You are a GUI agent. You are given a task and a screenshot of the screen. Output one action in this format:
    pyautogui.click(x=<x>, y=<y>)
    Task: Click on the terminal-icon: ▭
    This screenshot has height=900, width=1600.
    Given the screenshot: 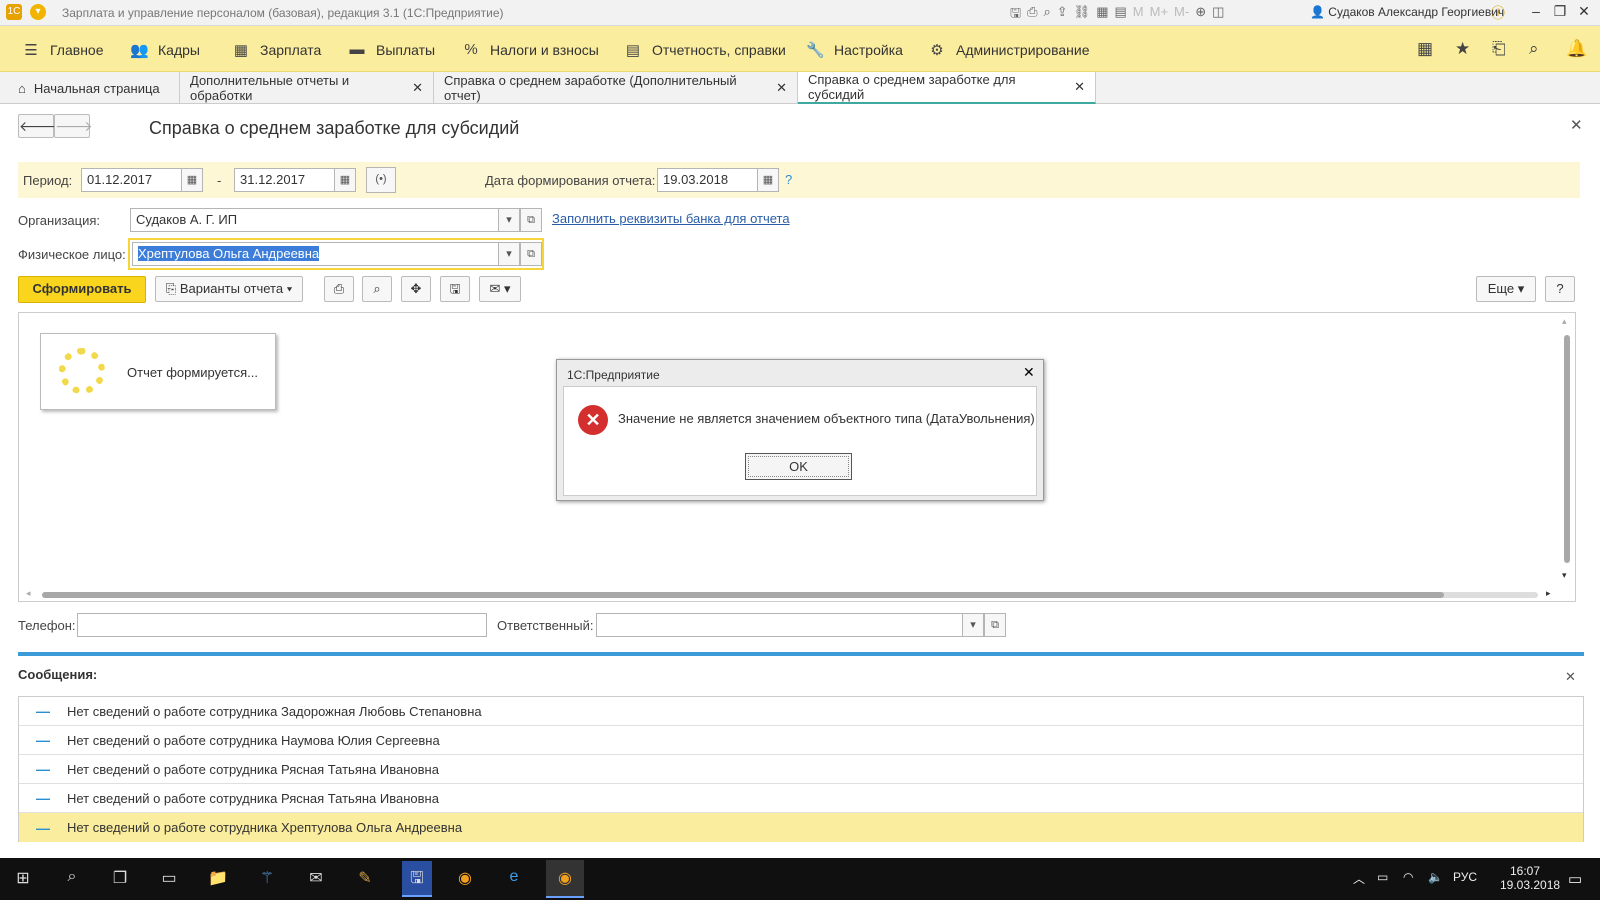 What is the action you would take?
    pyautogui.click(x=169, y=879)
    